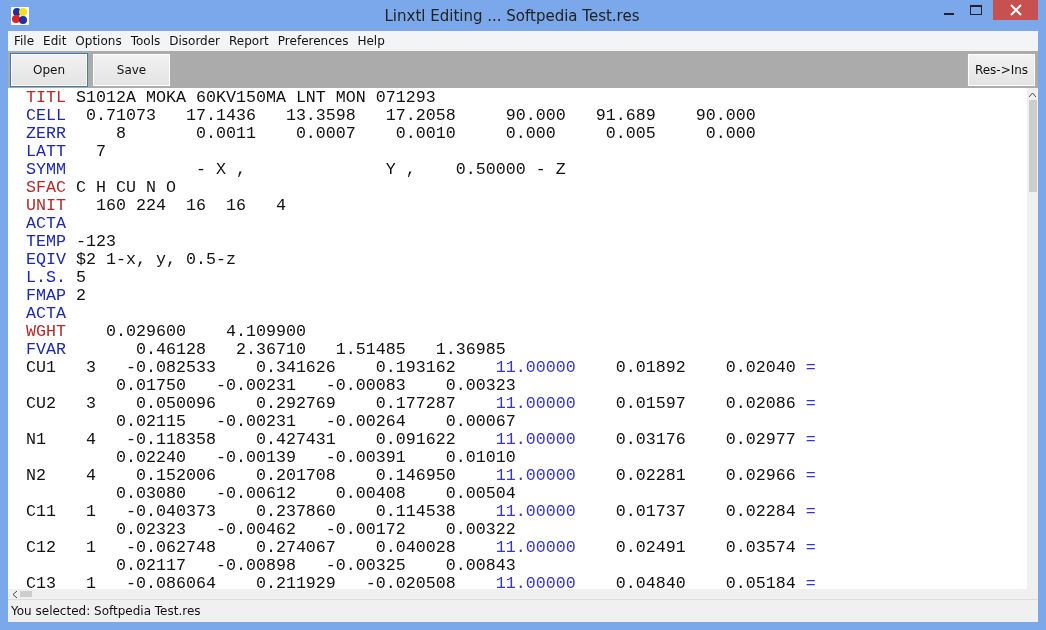  Describe the element at coordinates (155, 259) in the screenshot. I see `code-text: $2 1-x, y, 0.5-z` at that location.